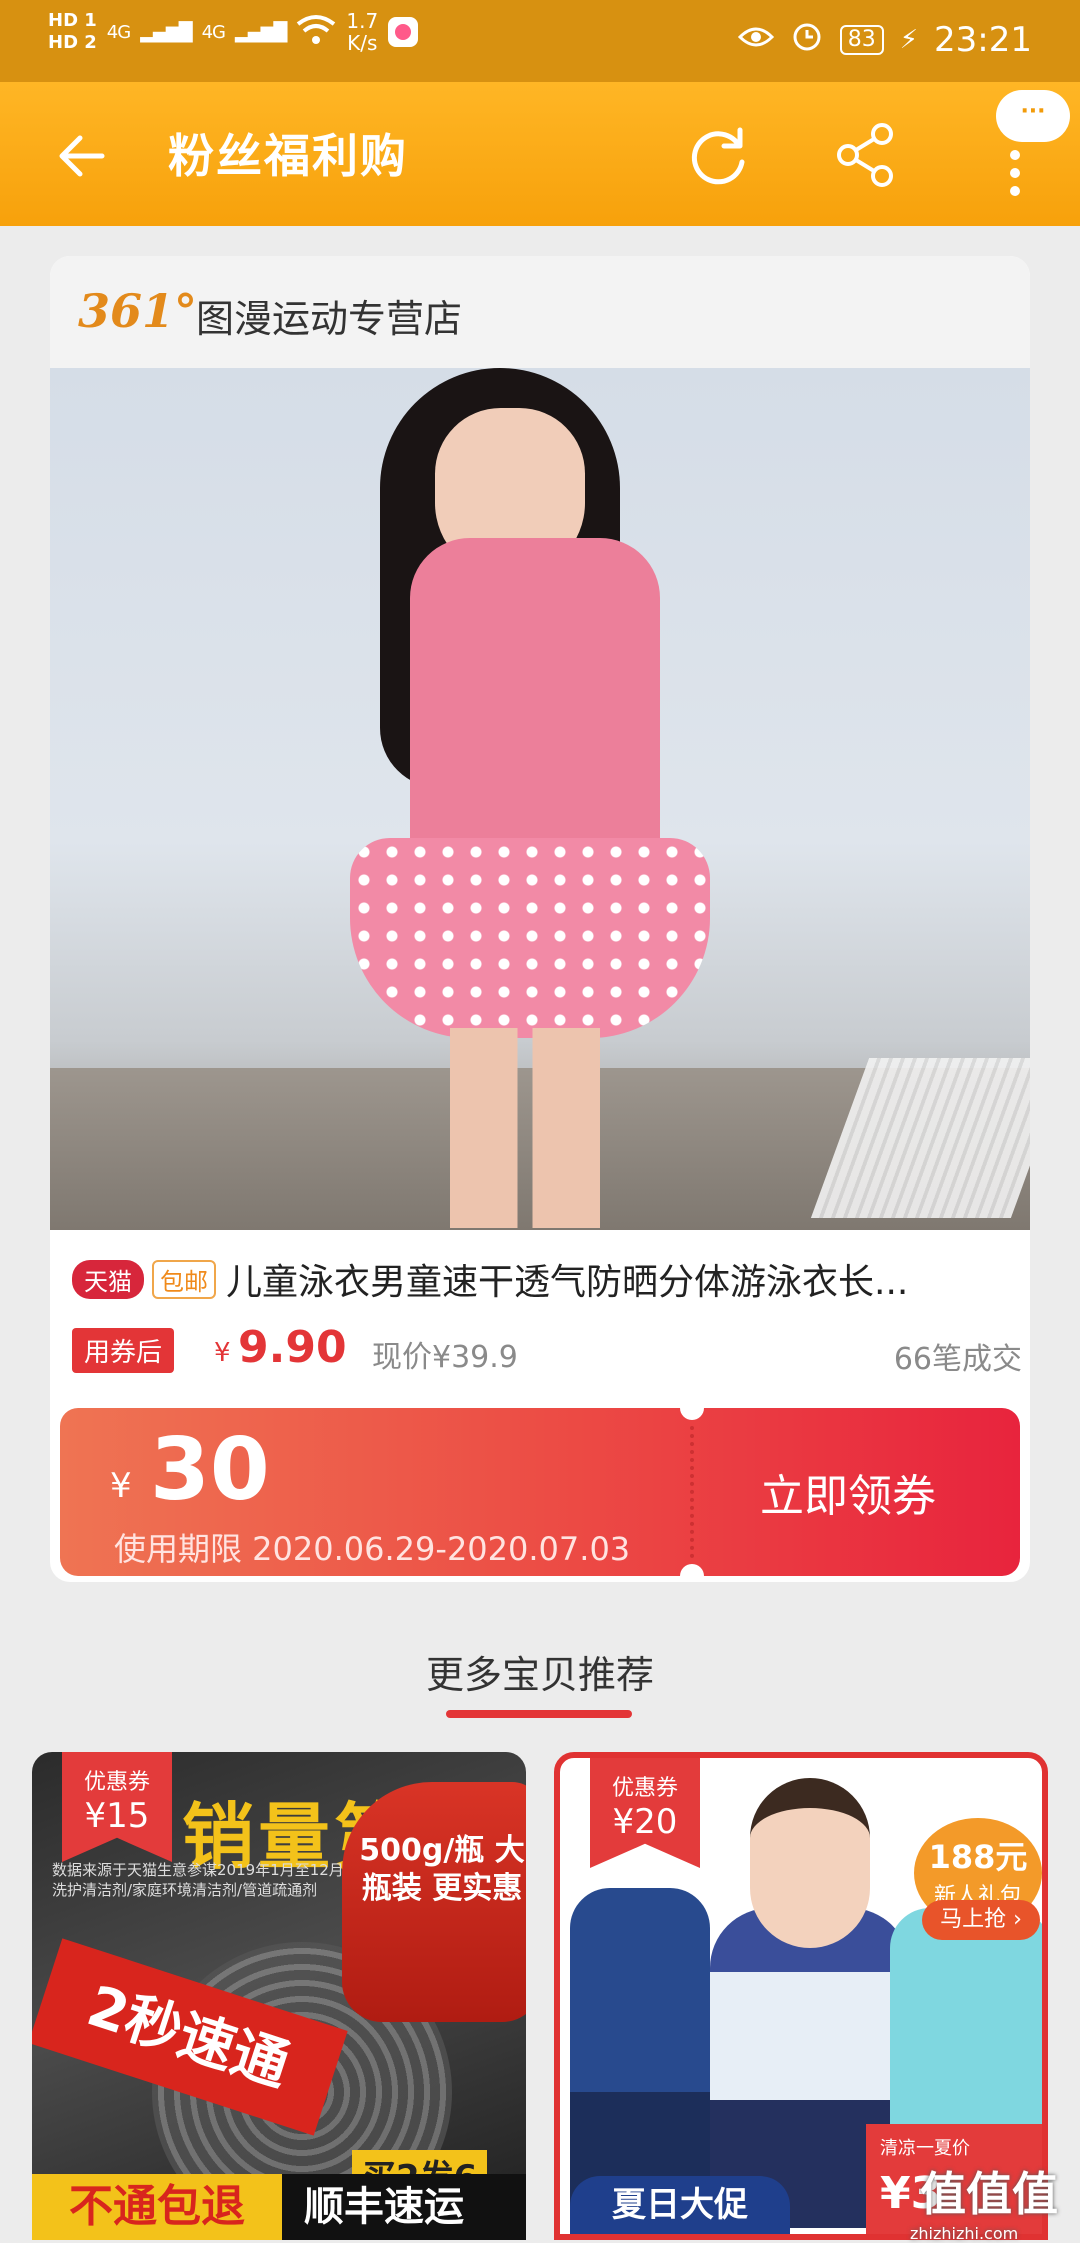  What do you see at coordinates (645, 1822) in the screenshot?
I see `item2-coupon-value: ¥20` at bounding box center [645, 1822].